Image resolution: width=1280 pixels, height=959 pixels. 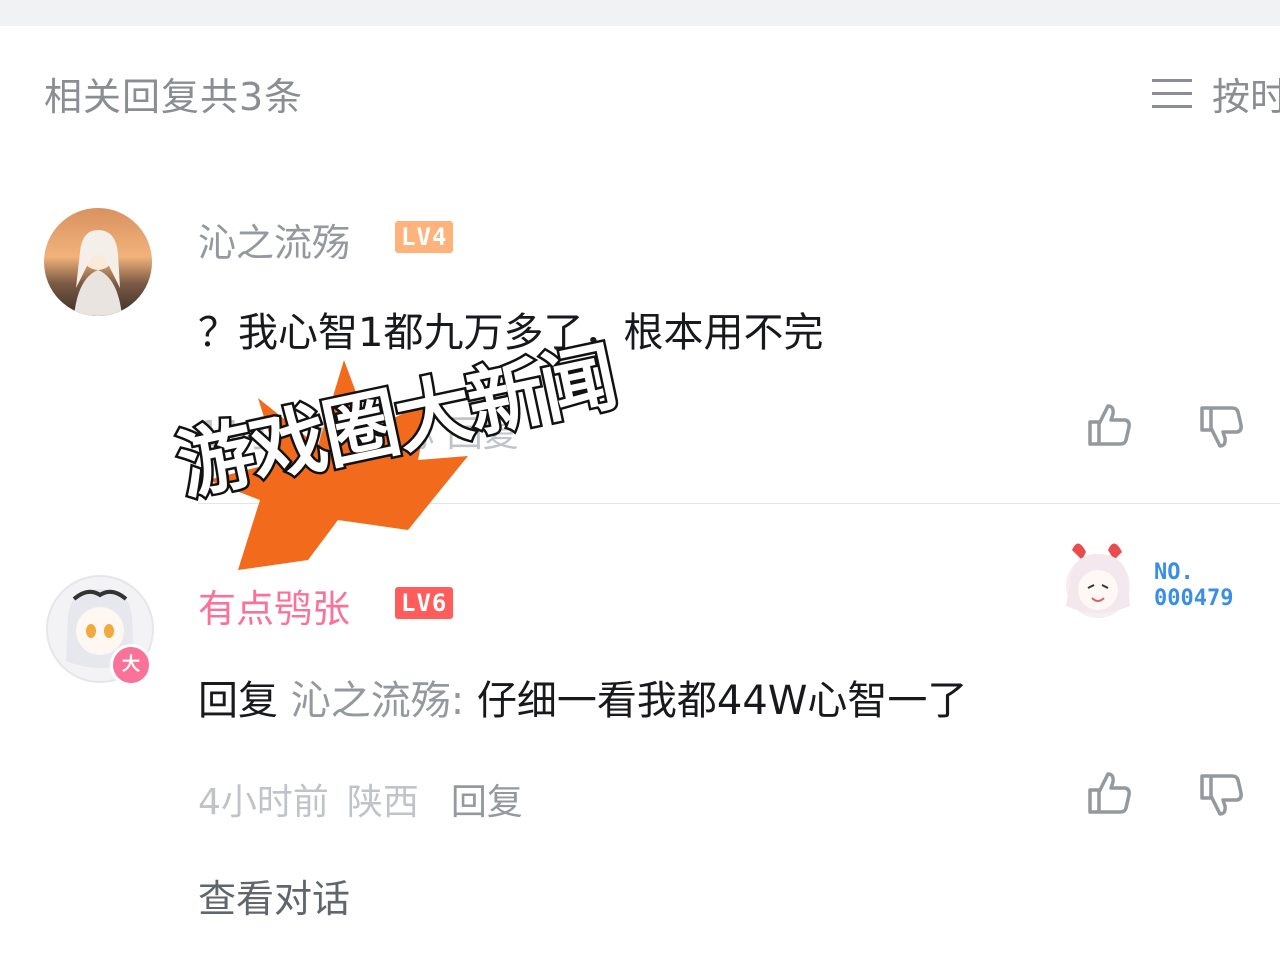 I want to click on username: 沁之流殇, so click(x=274, y=239).